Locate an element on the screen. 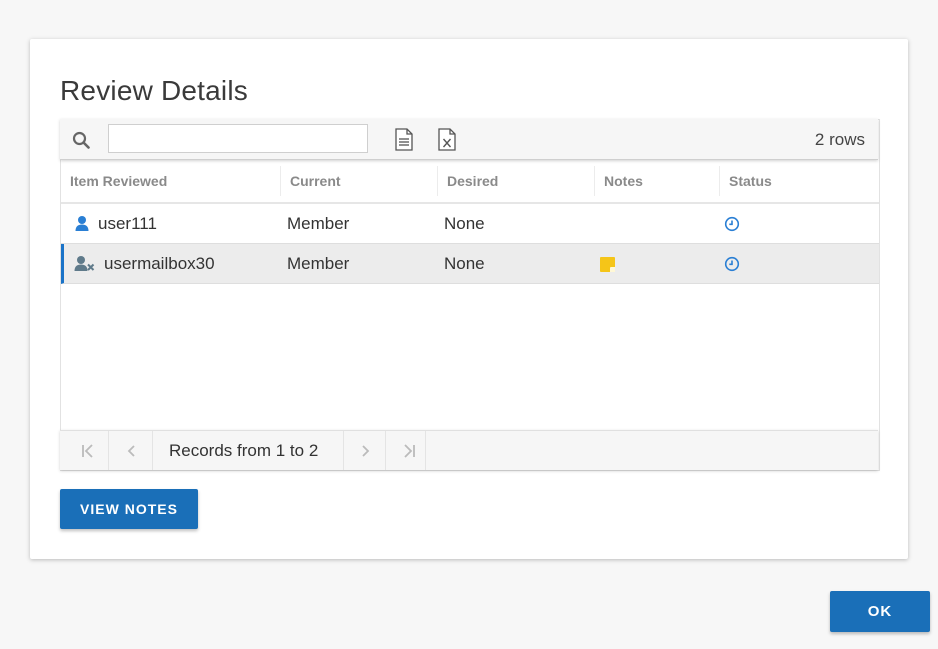 The image size is (938, 649). next-page-button is located at coordinates (365, 450).